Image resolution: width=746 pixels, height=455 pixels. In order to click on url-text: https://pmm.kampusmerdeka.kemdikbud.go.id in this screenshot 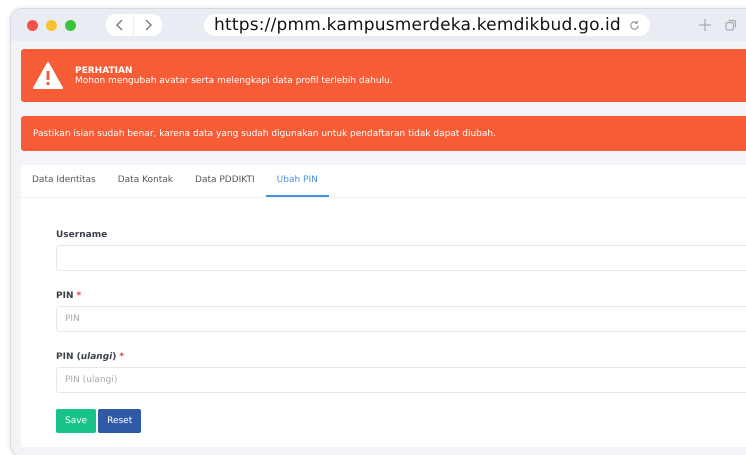, I will do `click(417, 25)`.